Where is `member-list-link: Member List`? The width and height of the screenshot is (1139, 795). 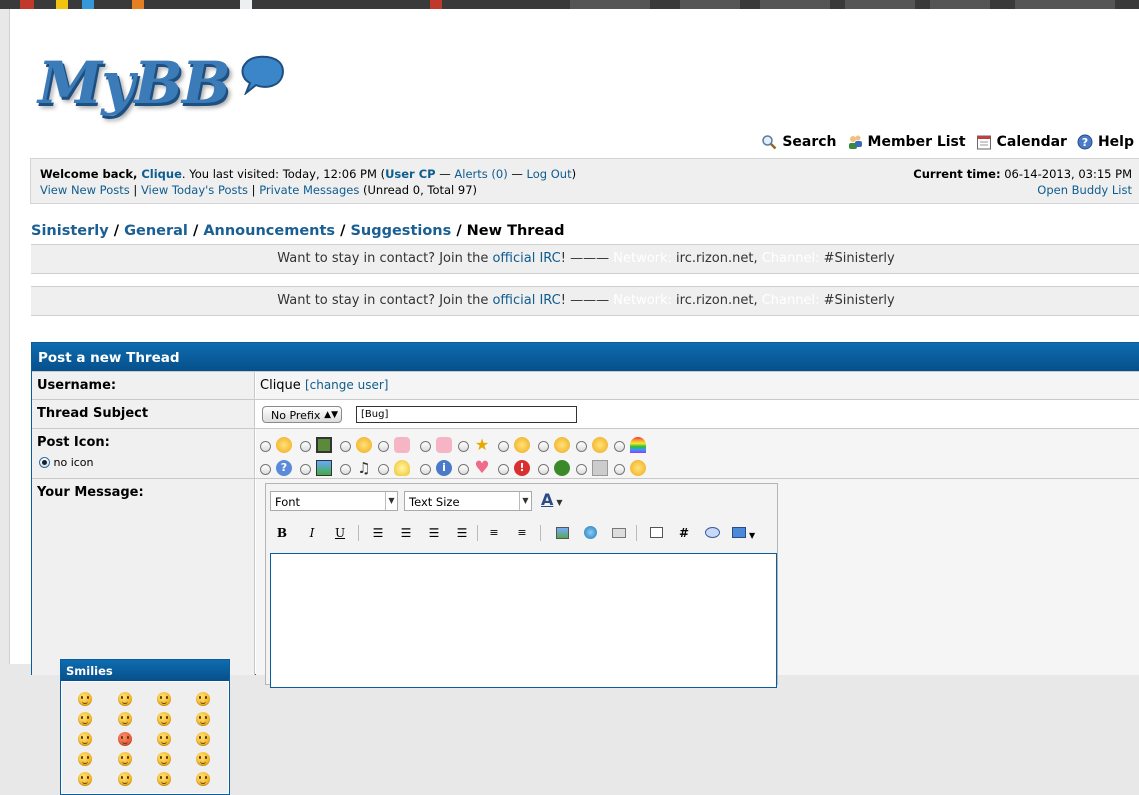 member-list-link: Member List is located at coordinates (906, 142).